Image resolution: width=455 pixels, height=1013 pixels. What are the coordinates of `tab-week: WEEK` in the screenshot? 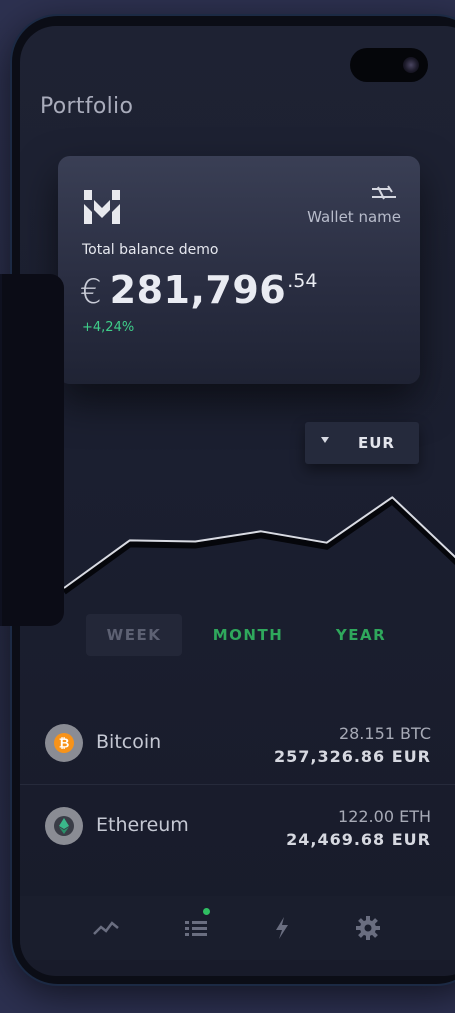 It's located at (134, 635).